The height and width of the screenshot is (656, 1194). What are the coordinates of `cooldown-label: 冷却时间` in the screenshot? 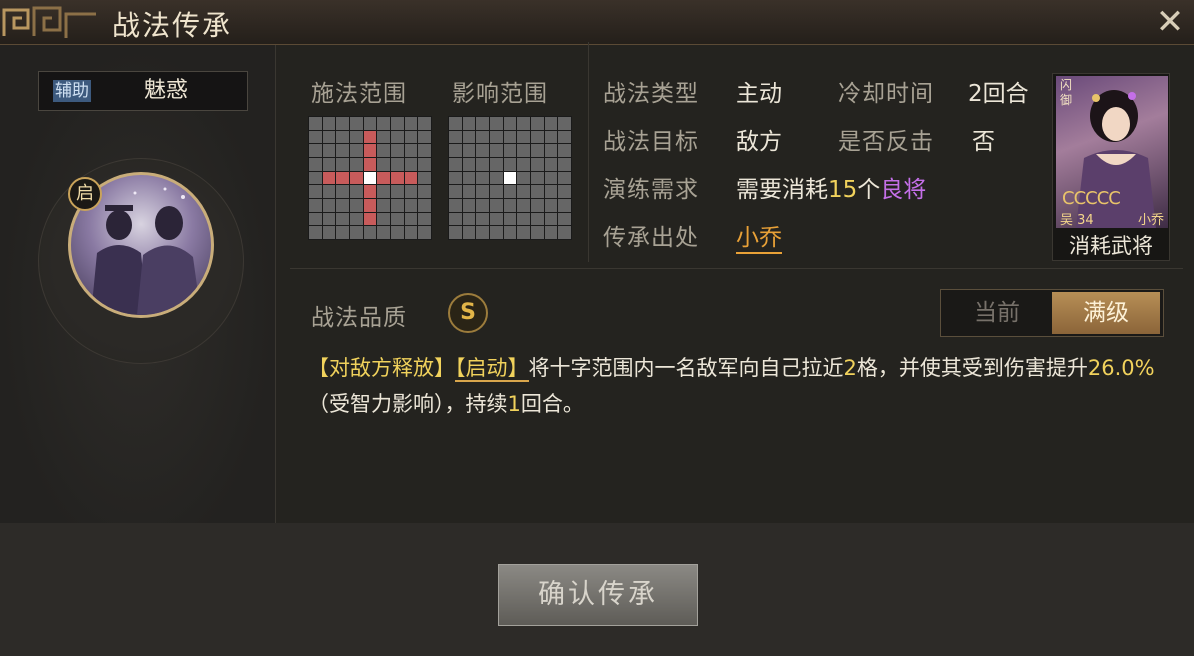 It's located at (886, 94).